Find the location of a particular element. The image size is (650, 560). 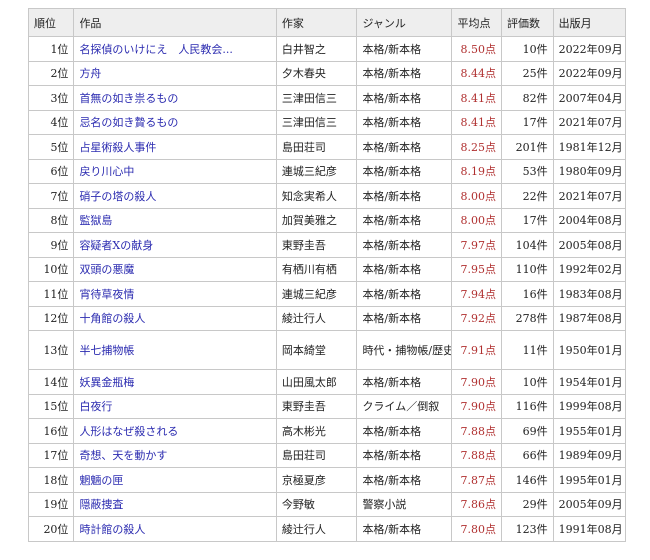

published-cell: 1980年09月 is located at coordinates (589, 171).